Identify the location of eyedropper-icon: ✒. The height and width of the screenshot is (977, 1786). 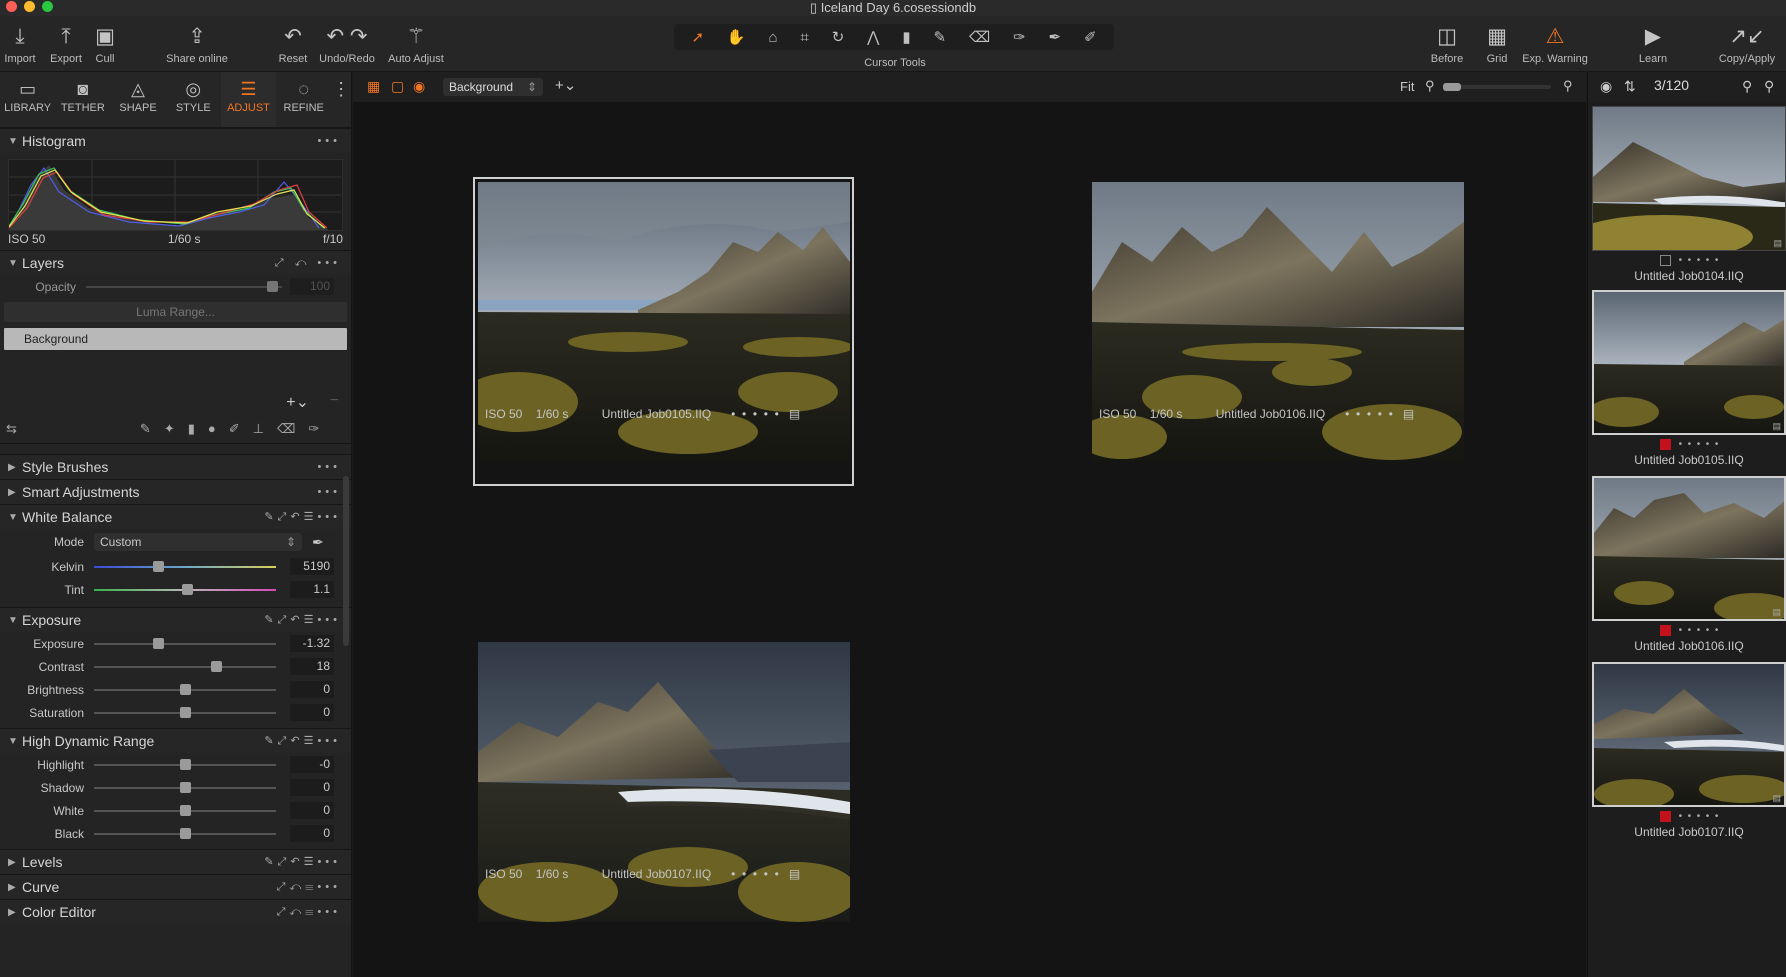
(318, 542).